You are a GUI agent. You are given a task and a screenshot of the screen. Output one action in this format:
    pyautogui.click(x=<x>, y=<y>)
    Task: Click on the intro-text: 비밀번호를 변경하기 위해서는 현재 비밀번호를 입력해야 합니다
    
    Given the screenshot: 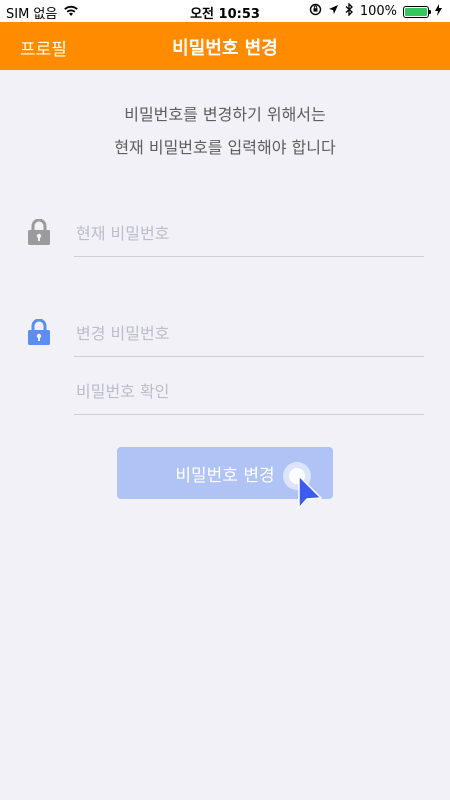 What is the action you would take?
    pyautogui.click(x=225, y=131)
    